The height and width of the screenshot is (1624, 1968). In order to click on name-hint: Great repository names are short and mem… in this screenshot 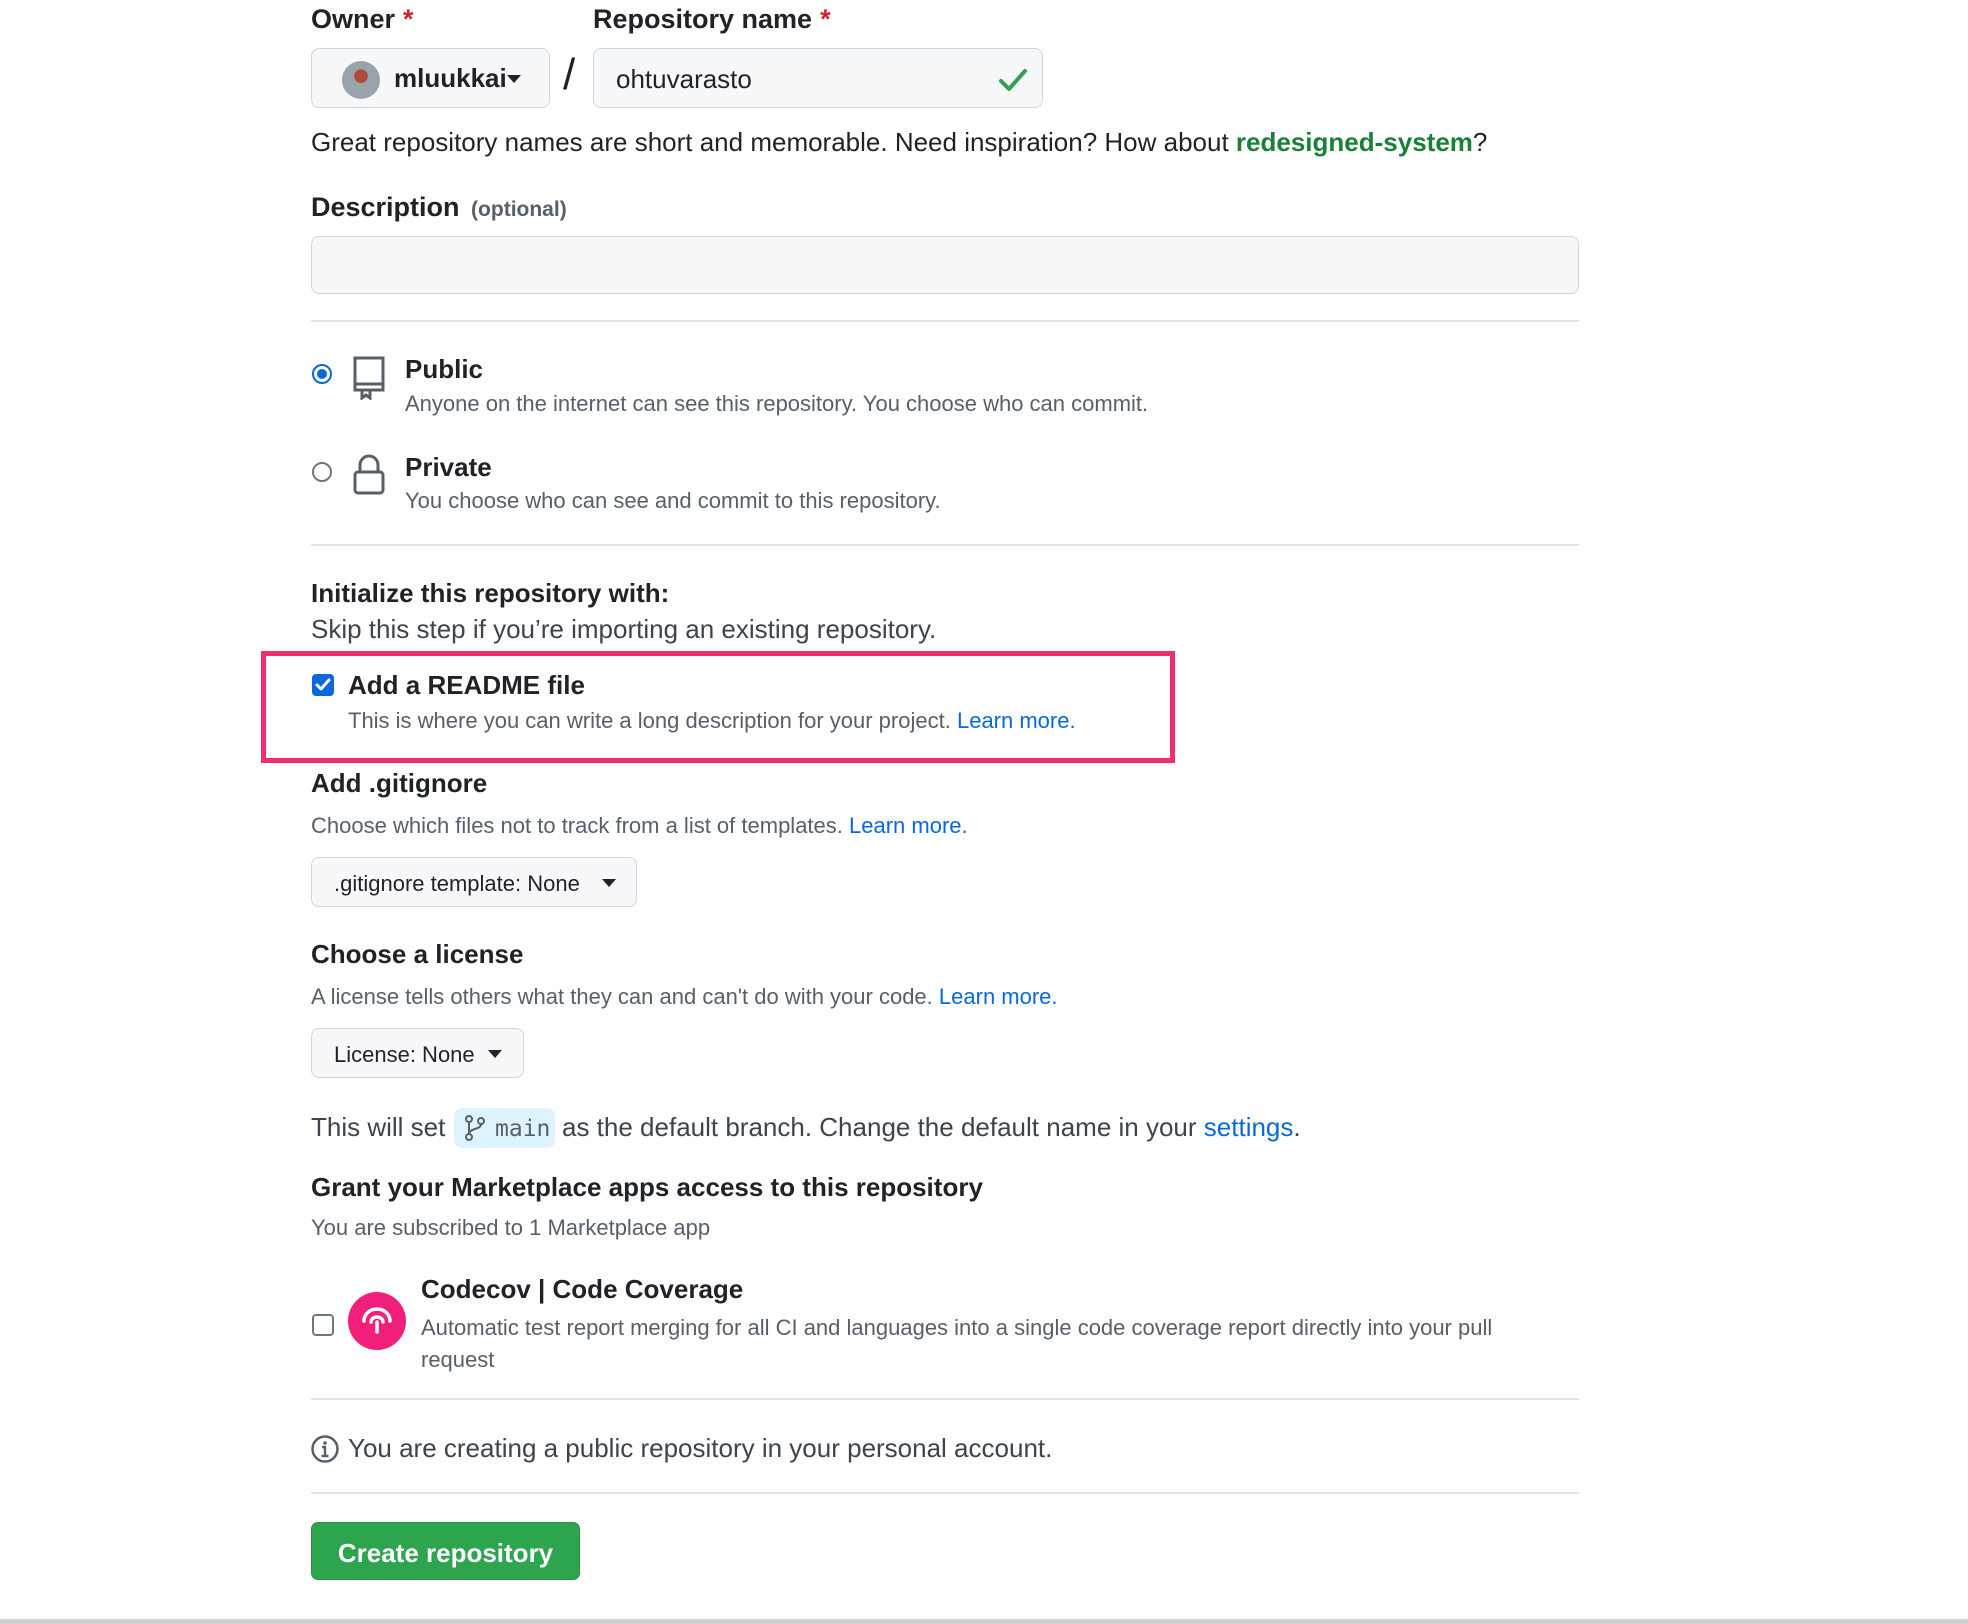, I will do `click(899, 142)`.